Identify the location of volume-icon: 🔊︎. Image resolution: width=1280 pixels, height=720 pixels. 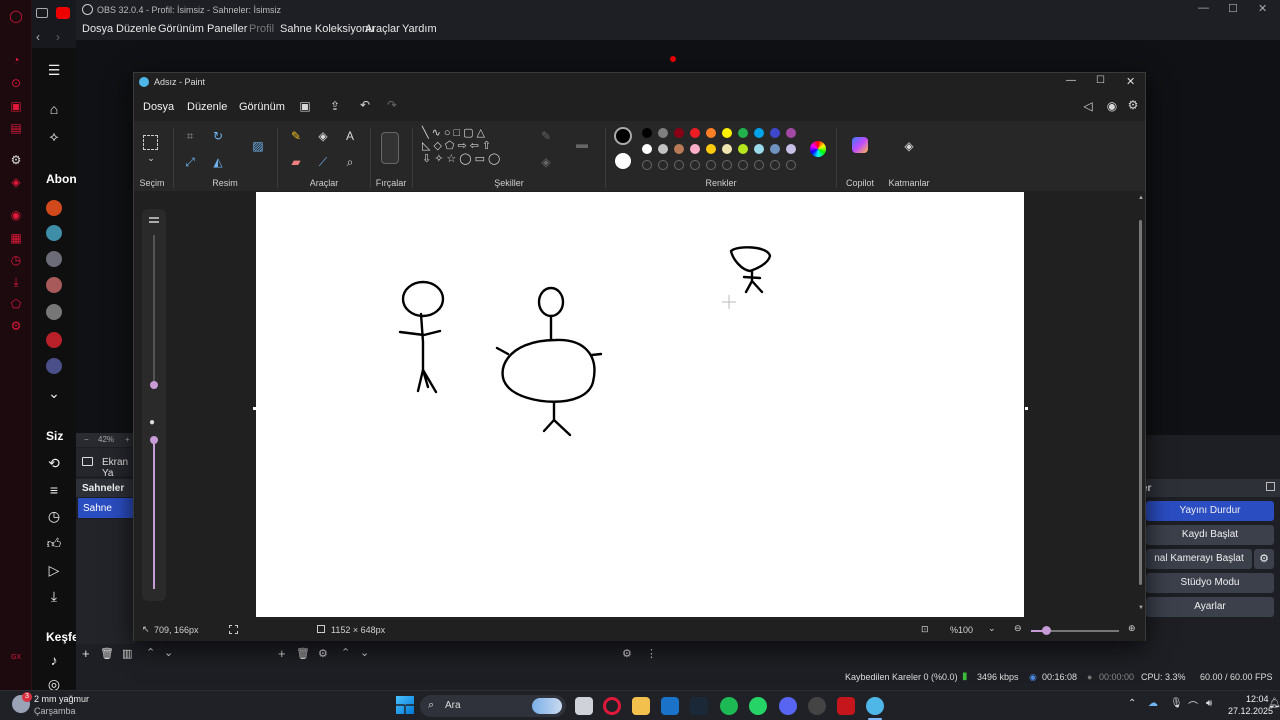
(1209, 703).